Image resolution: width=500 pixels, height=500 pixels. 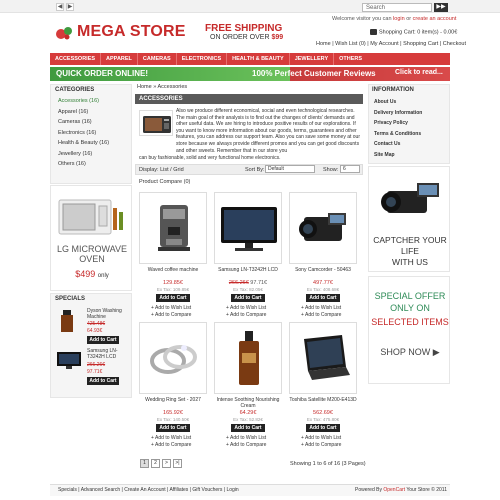 I want to click on price-now: 64.29€, so click(x=248, y=413).